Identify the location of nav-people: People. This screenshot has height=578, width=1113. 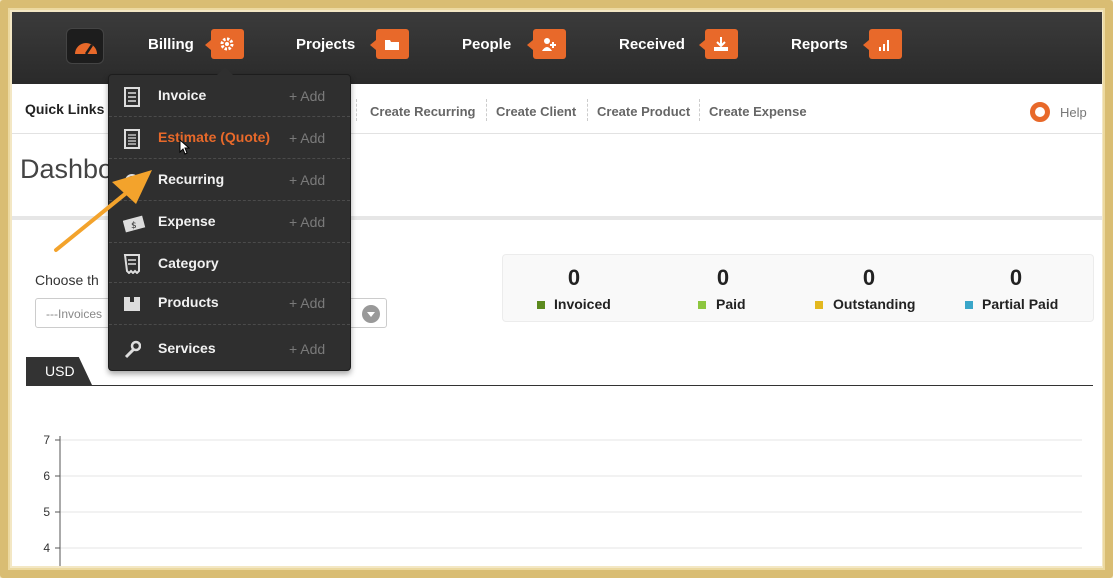
(486, 44).